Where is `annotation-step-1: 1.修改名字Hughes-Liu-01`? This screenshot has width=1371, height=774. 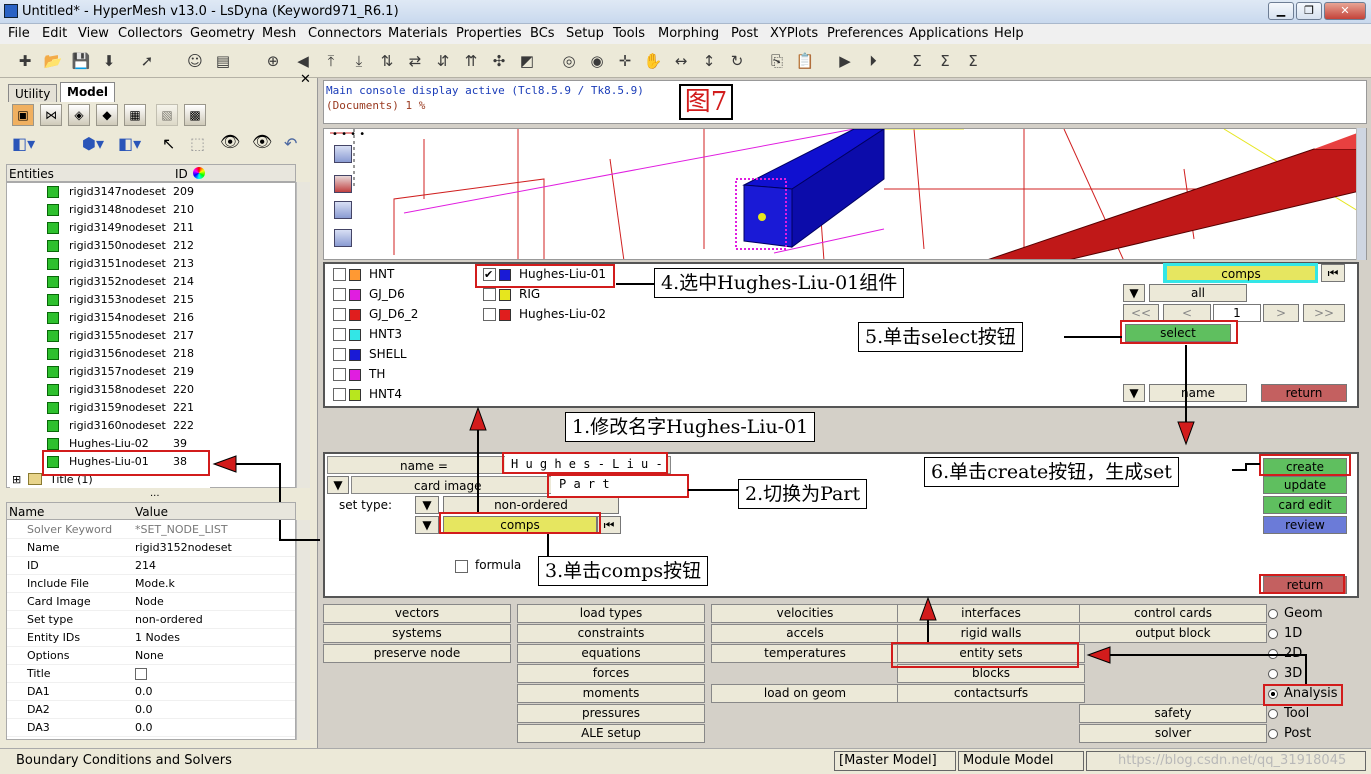 annotation-step-1: 1.修改名字Hughes-Liu-01 is located at coordinates (690, 427).